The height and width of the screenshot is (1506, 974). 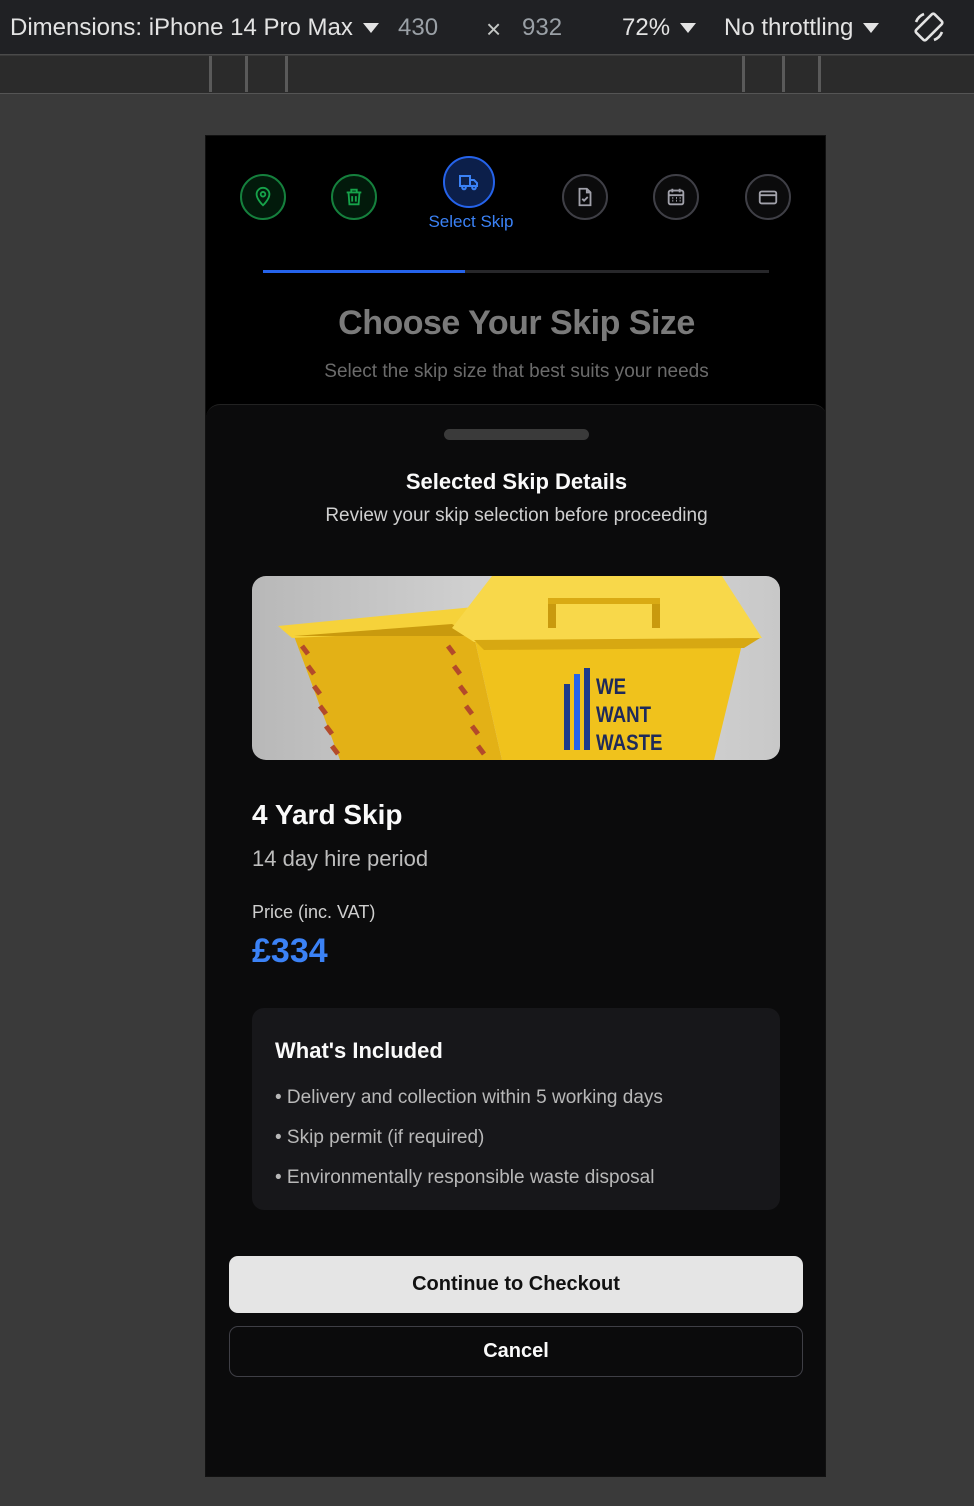 I want to click on step-waste-type, so click(x=354, y=197).